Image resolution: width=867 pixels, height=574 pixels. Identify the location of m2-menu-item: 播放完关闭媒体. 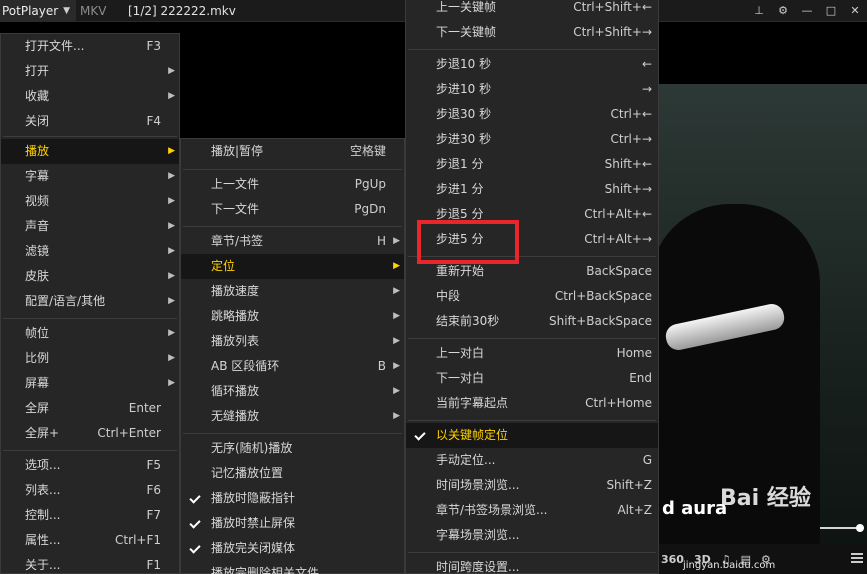
(292, 548).